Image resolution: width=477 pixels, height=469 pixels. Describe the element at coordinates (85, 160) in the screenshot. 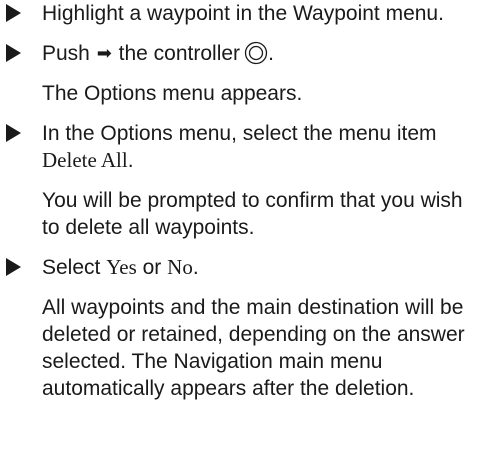

I see `menu-item-delete-all: Delete All` at that location.